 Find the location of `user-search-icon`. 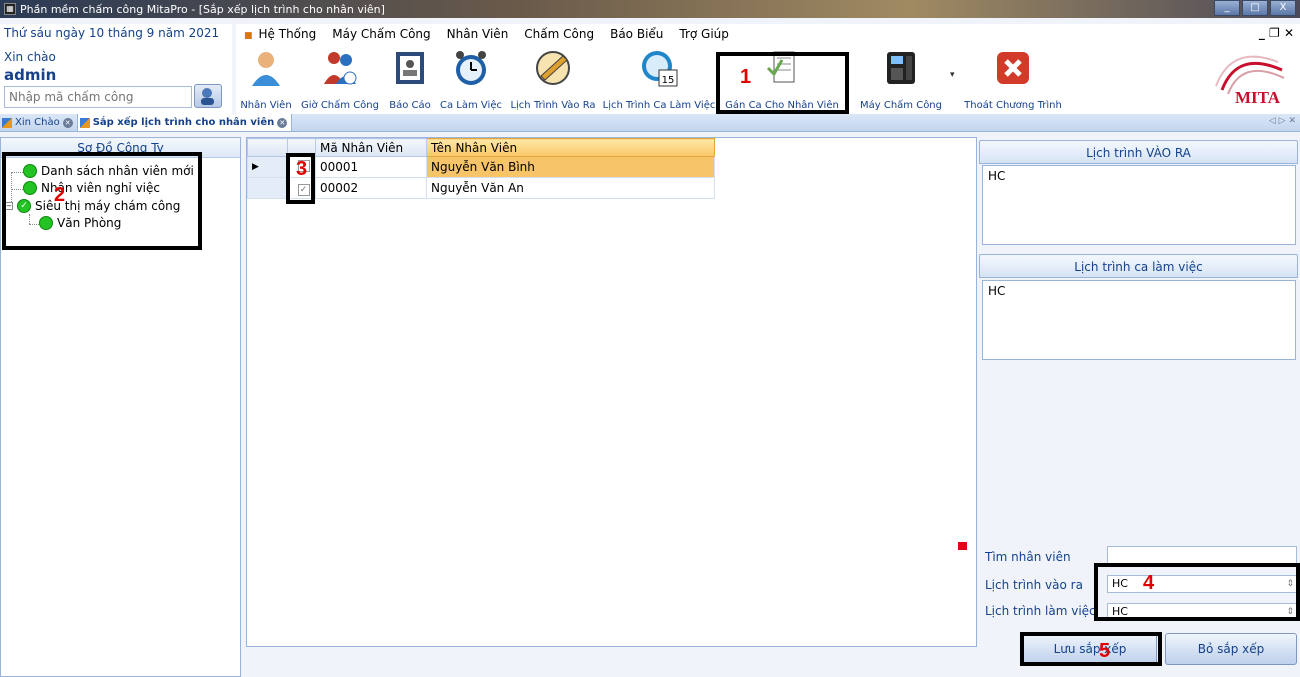

user-search-icon is located at coordinates (207, 96).